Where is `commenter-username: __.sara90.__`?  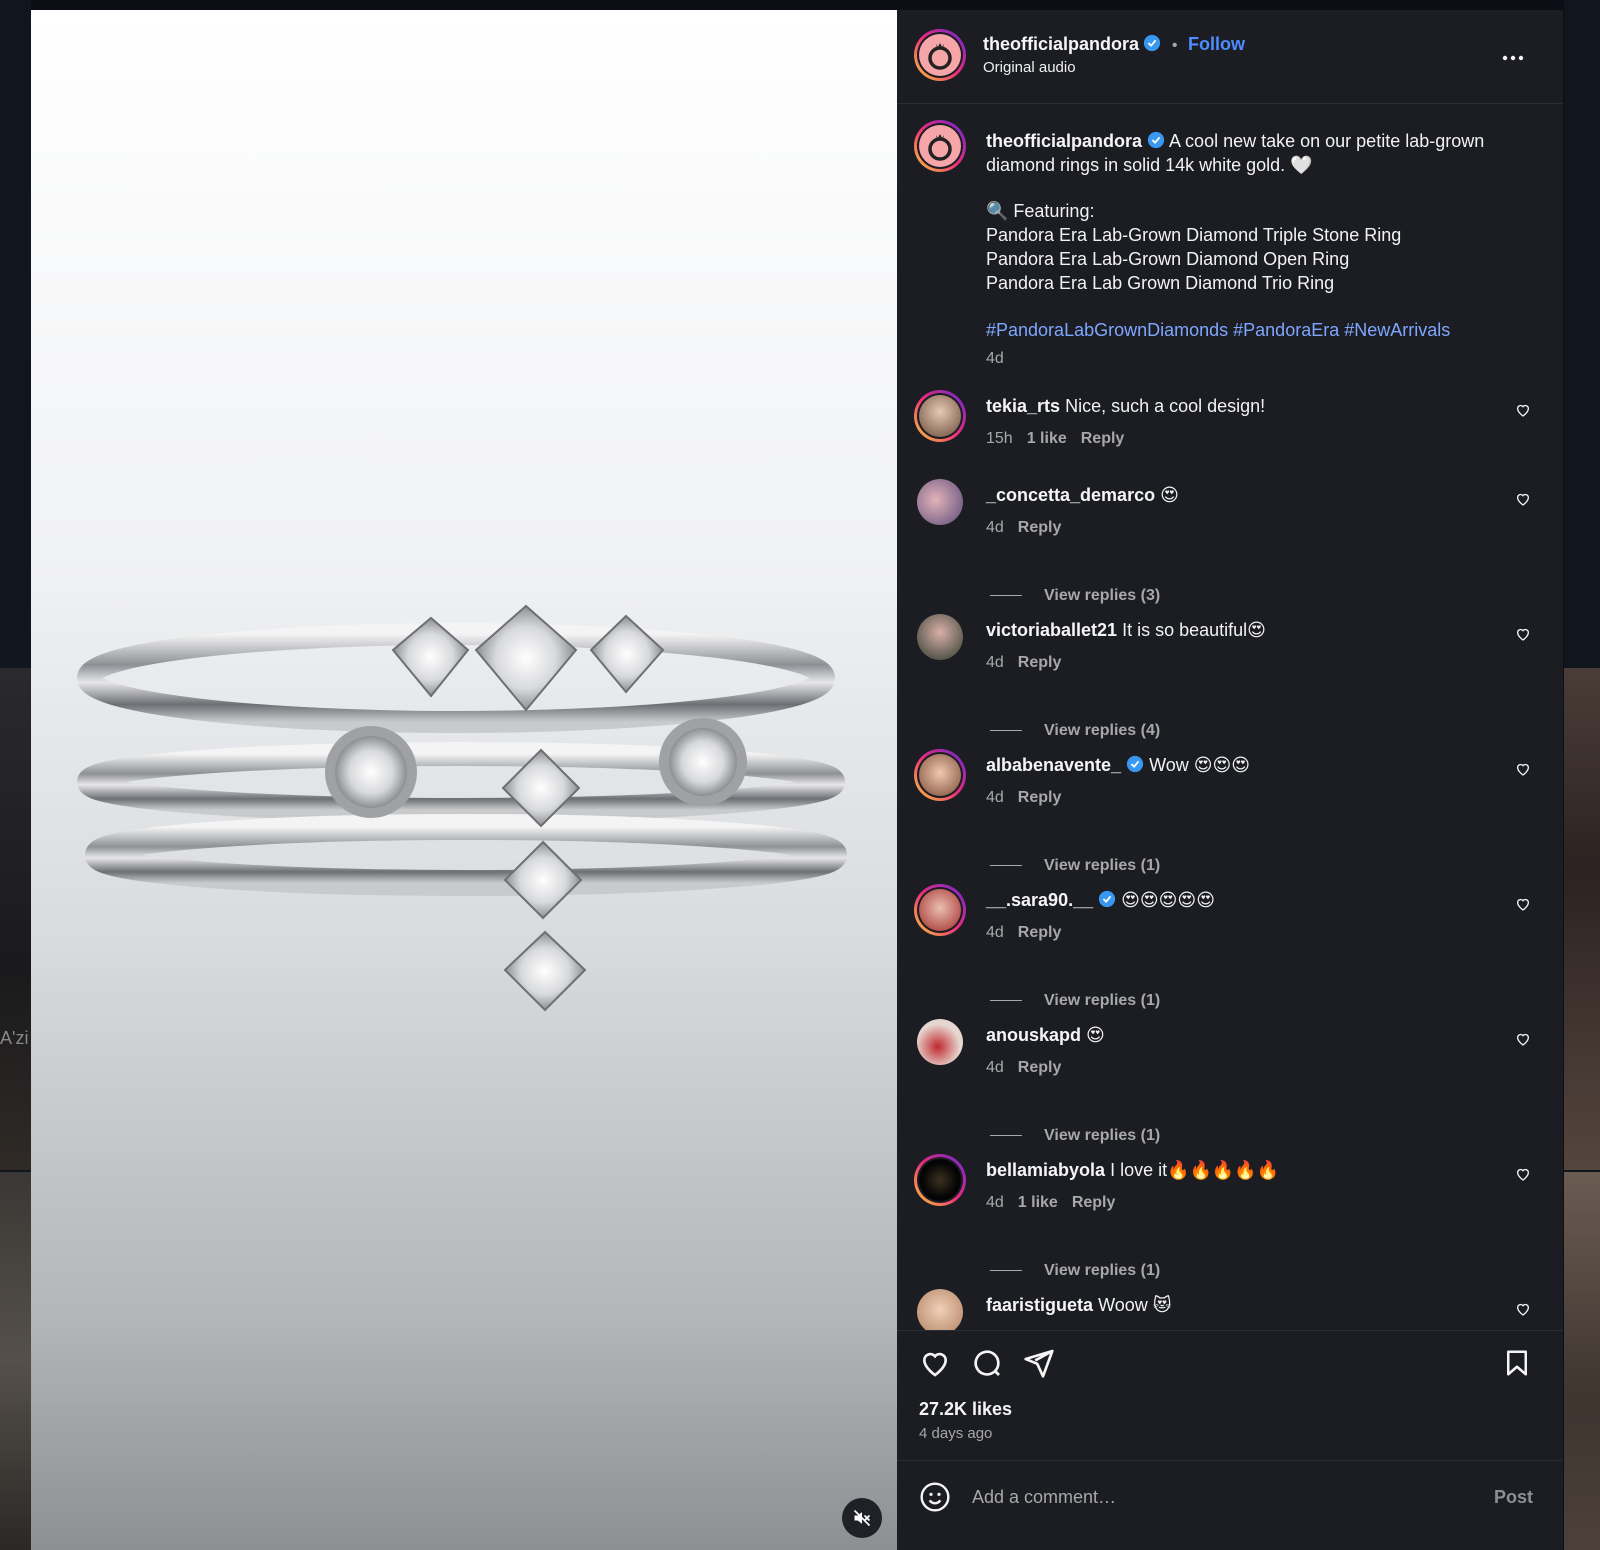
commenter-username: __.sara90.__ is located at coordinates (1039, 900).